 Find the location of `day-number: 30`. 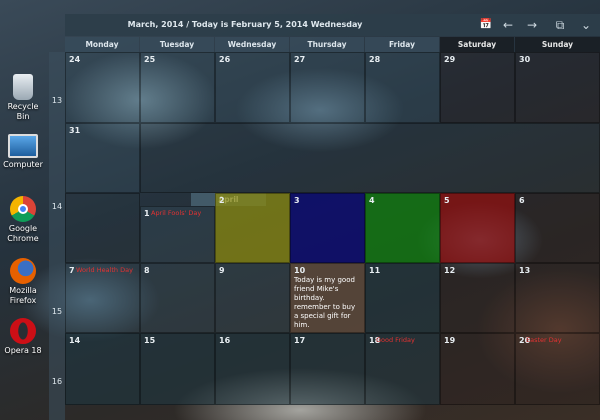

day-number: 30 is located at coordinates (525, 59).